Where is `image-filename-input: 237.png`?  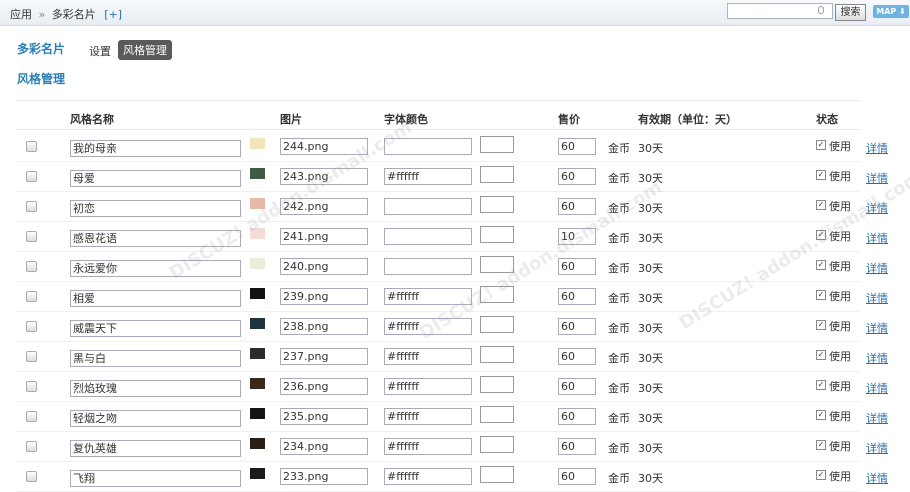 image-filename-input: 237.png is located at coordinates (324, 356).